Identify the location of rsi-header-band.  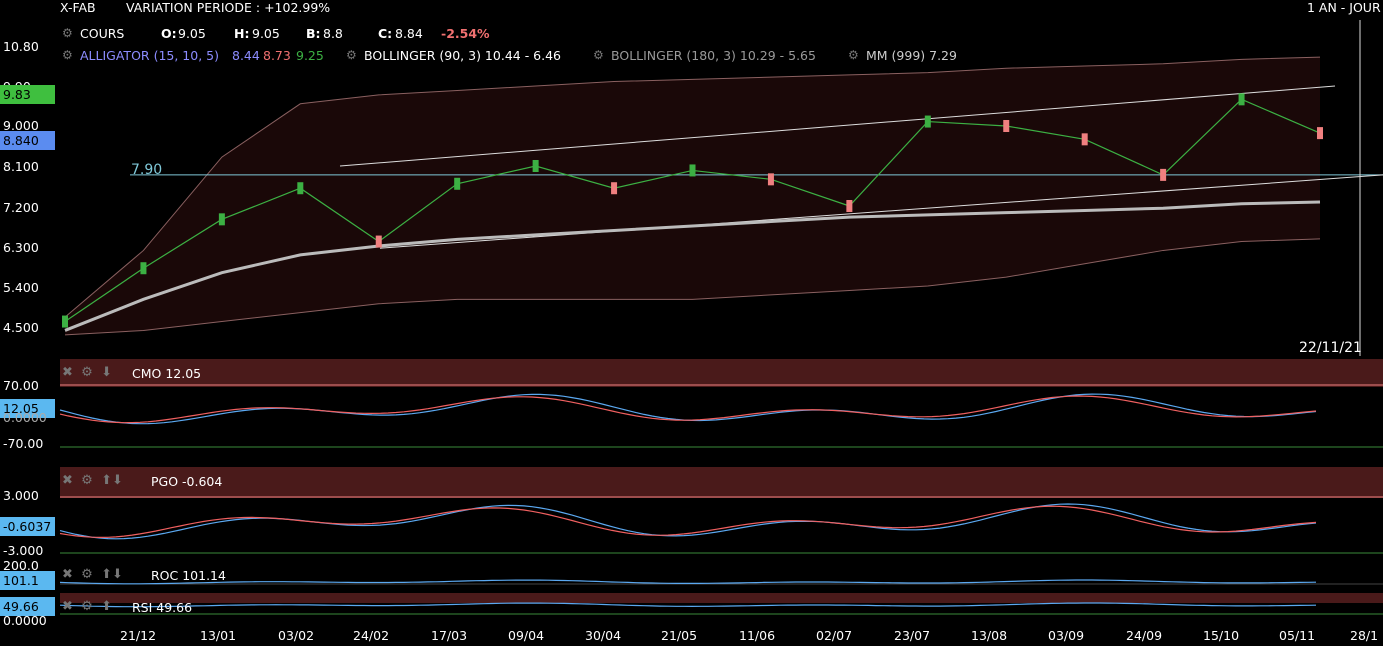
(721, 598).